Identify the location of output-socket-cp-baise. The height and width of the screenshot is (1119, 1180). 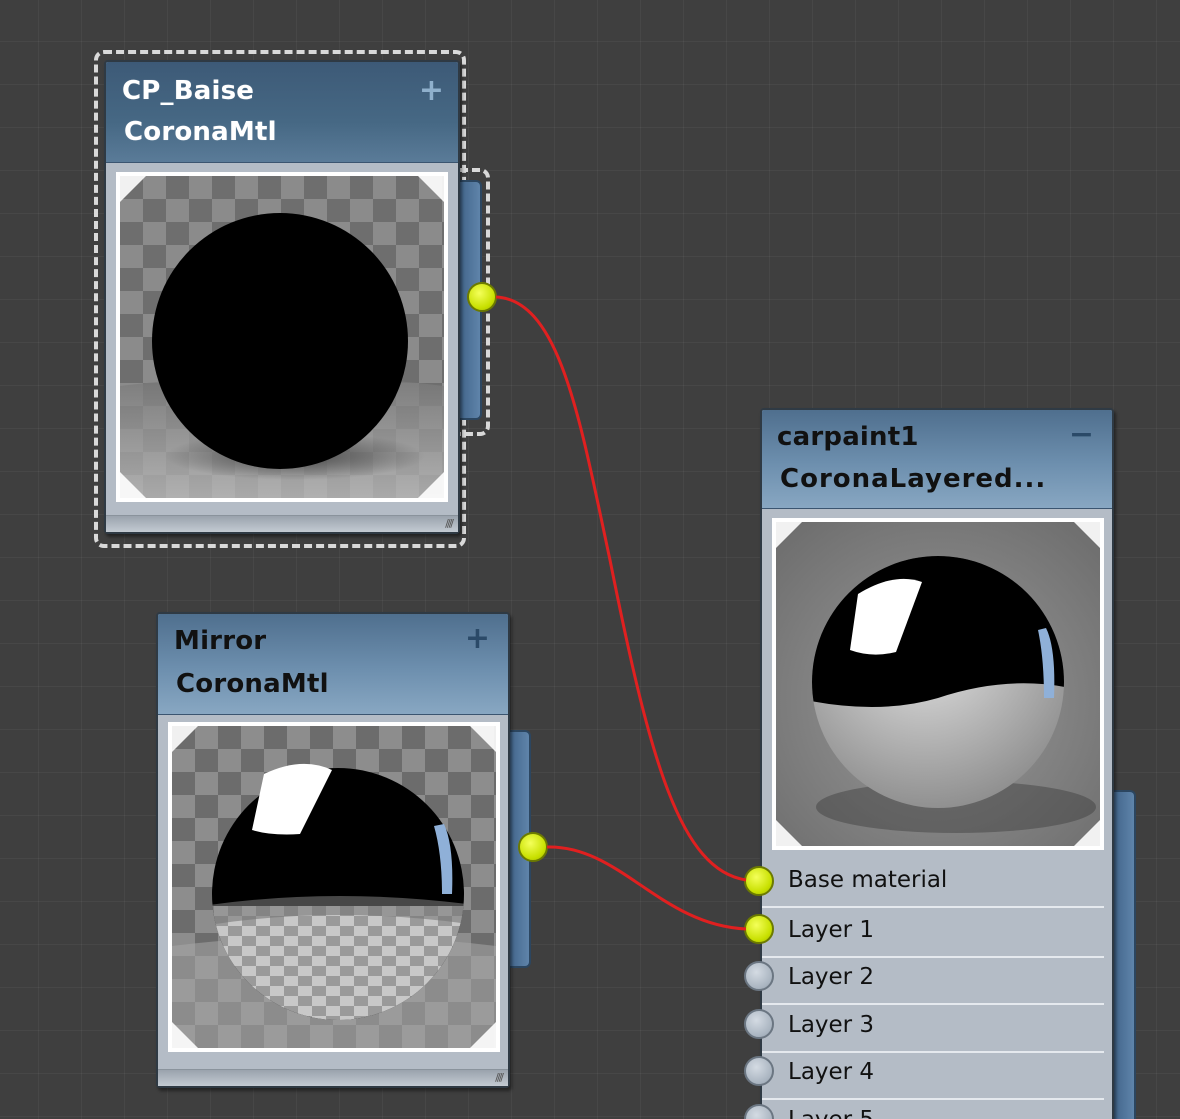
(482, 297).